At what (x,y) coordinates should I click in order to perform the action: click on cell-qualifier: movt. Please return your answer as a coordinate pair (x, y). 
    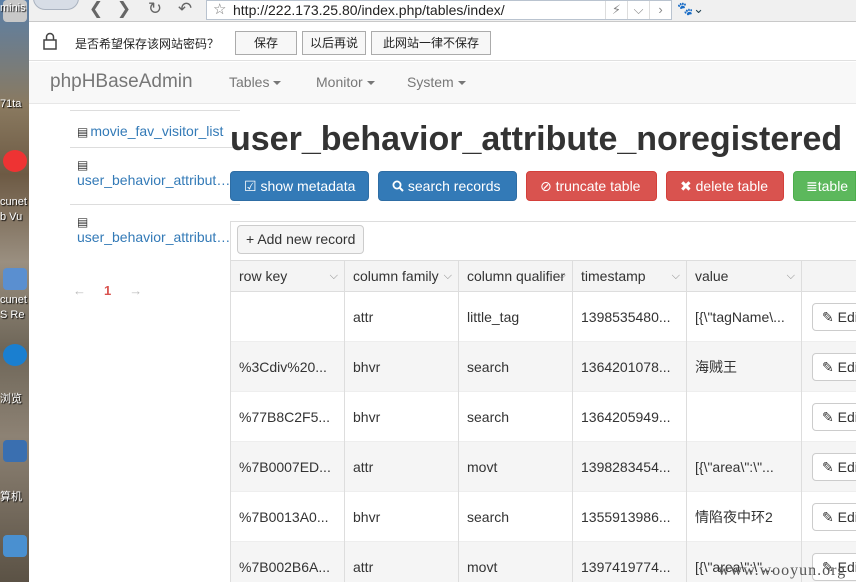
    Looking at the image, I should click on (516, 562).